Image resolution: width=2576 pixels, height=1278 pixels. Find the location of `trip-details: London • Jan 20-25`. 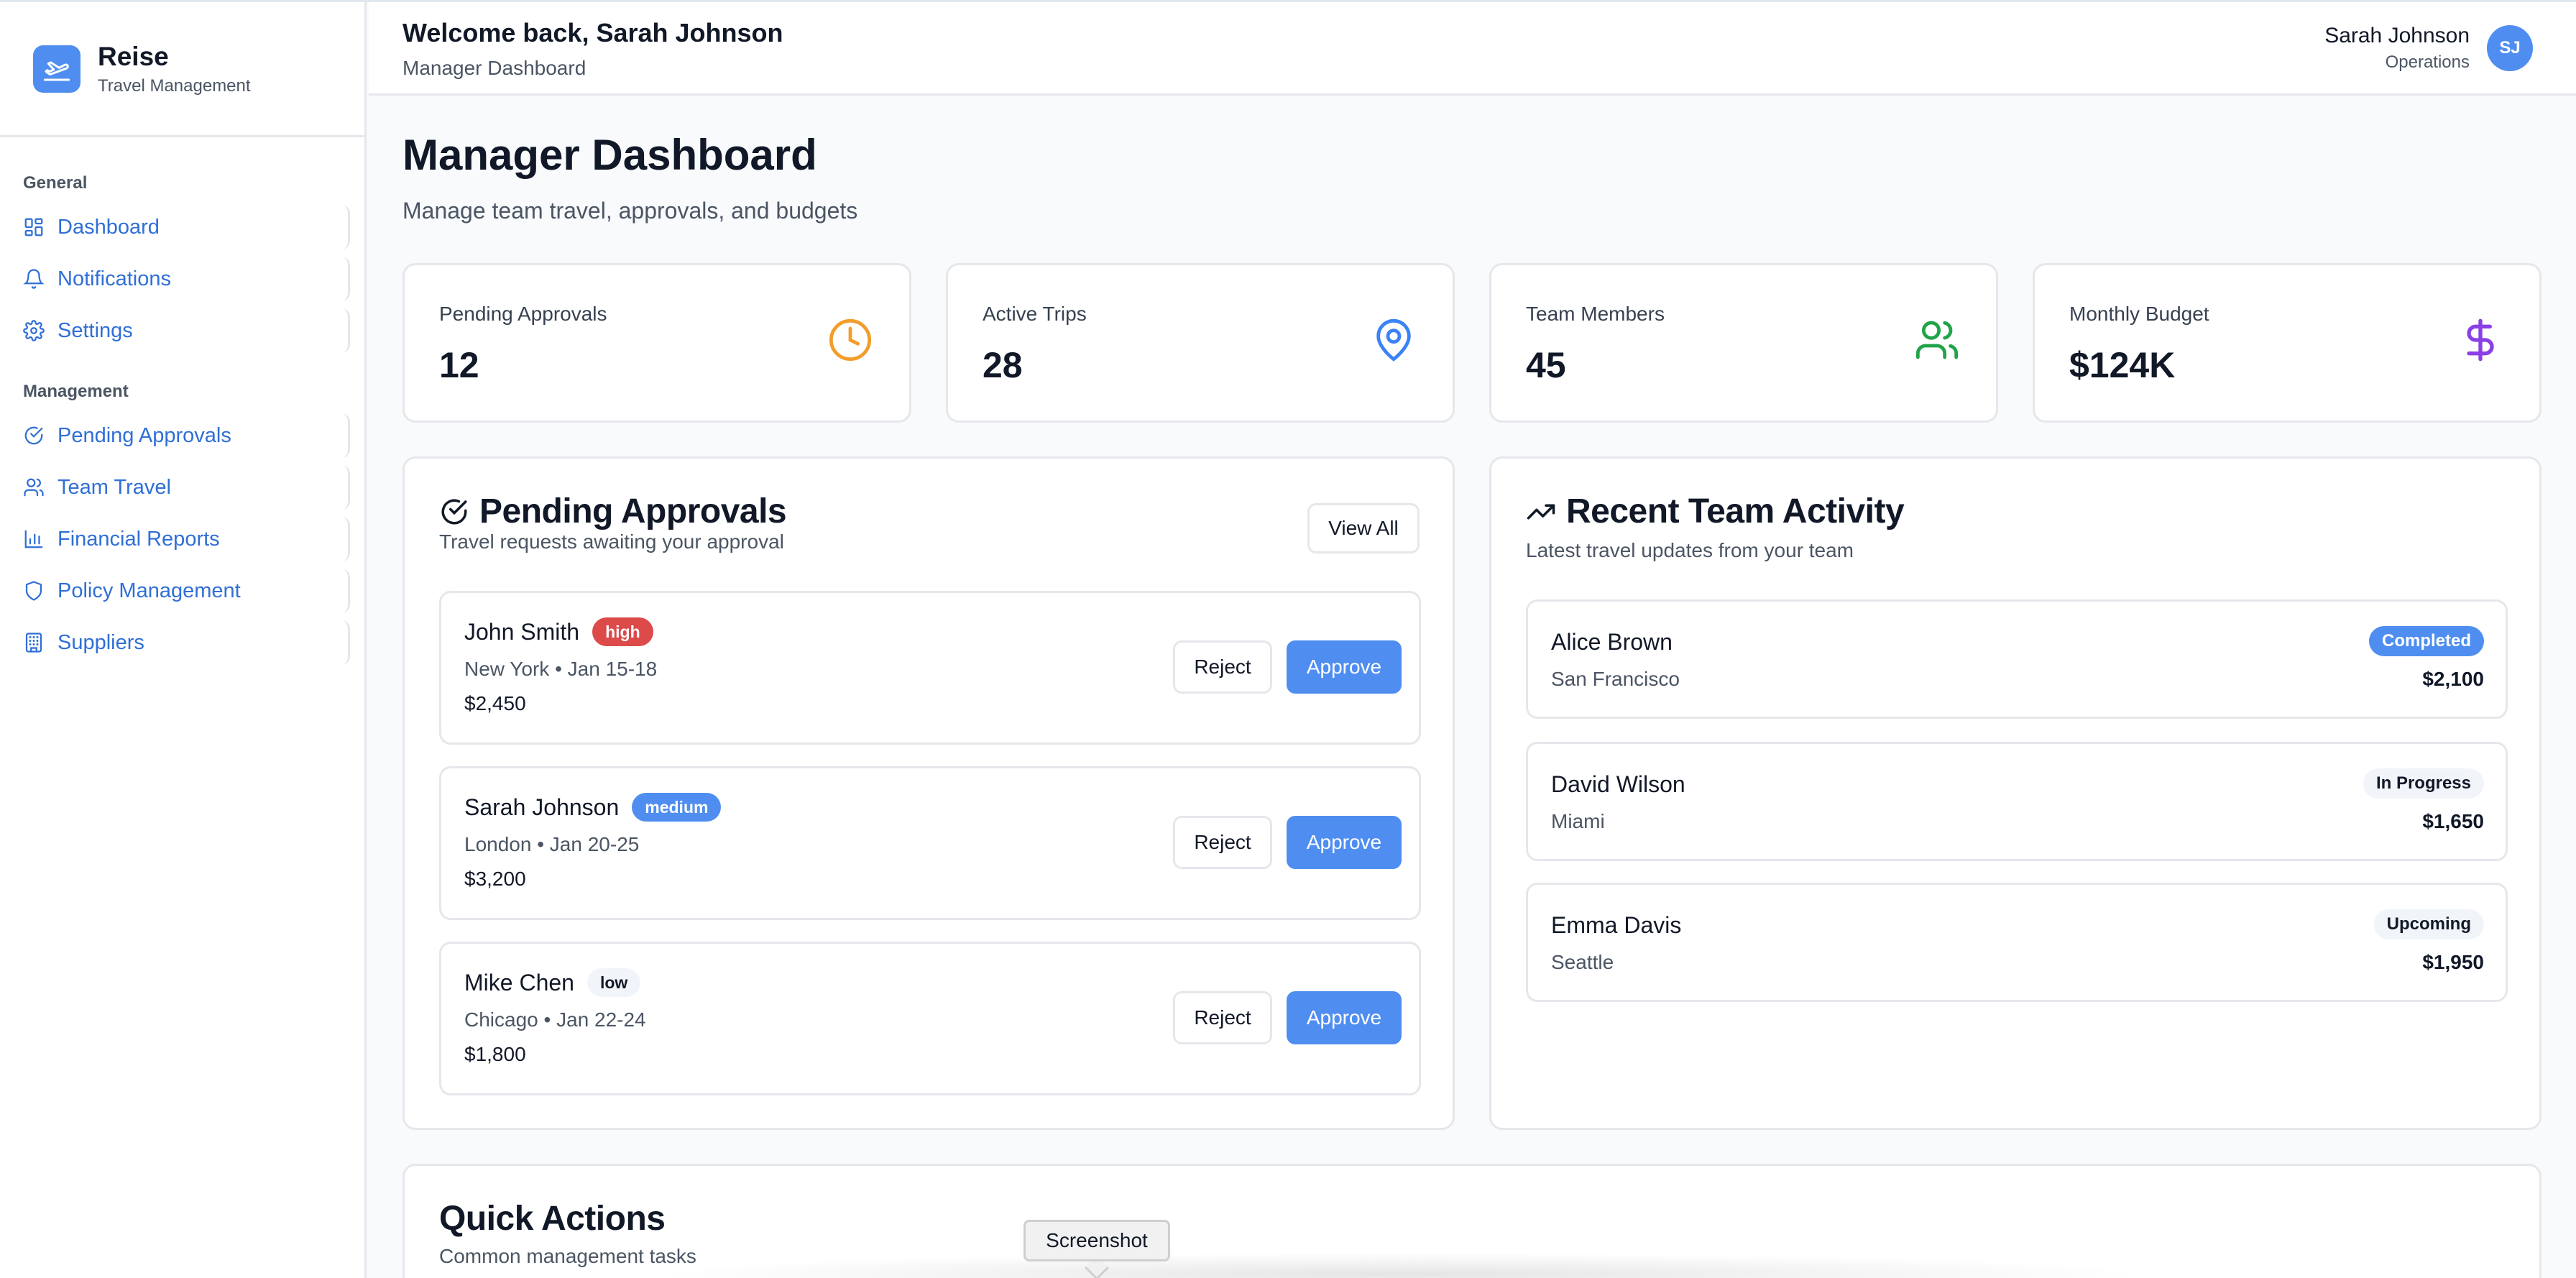

trip-details: London • Jan 20-25 is located at coordinates (552, 844).